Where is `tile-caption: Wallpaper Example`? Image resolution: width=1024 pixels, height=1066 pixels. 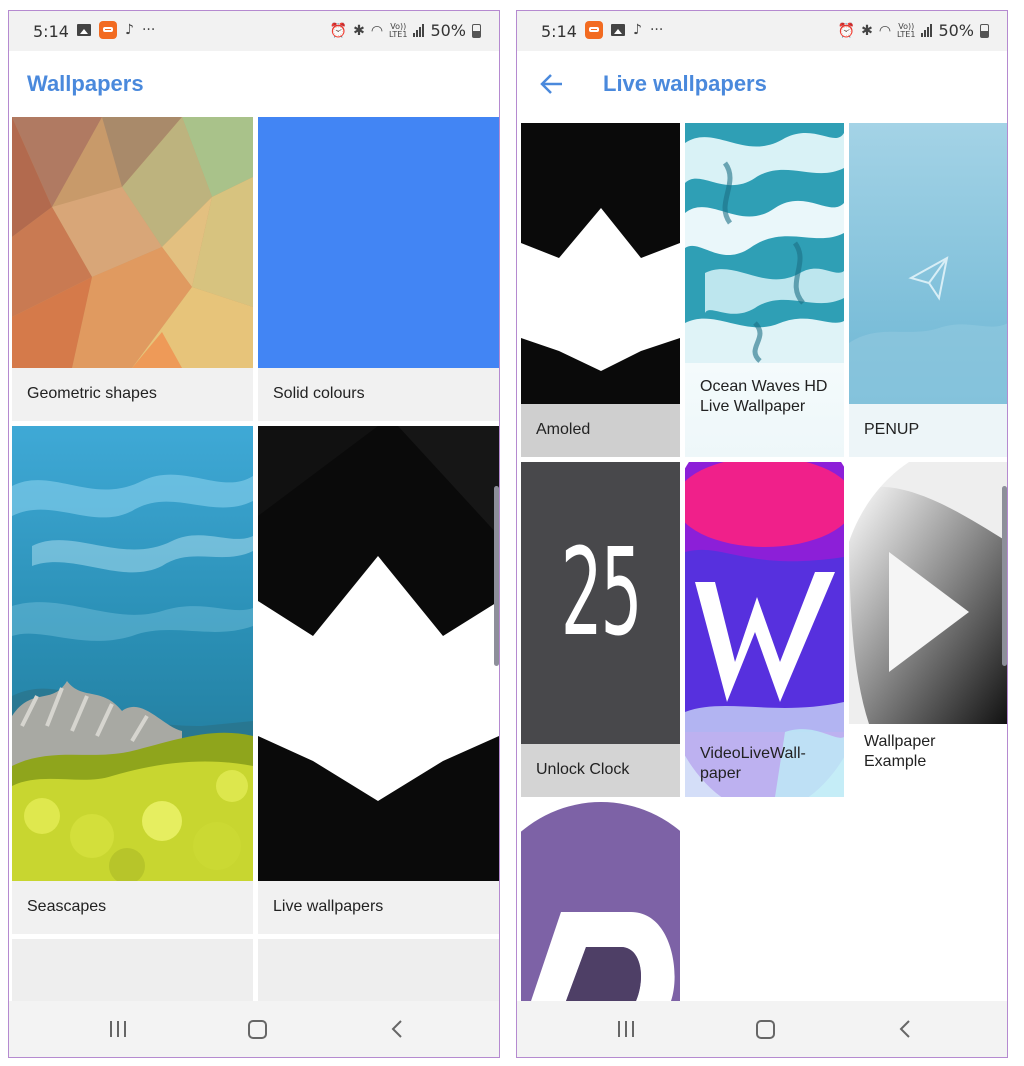
tile-caption: Wallpaper Example is located at coordinates (928, 760).